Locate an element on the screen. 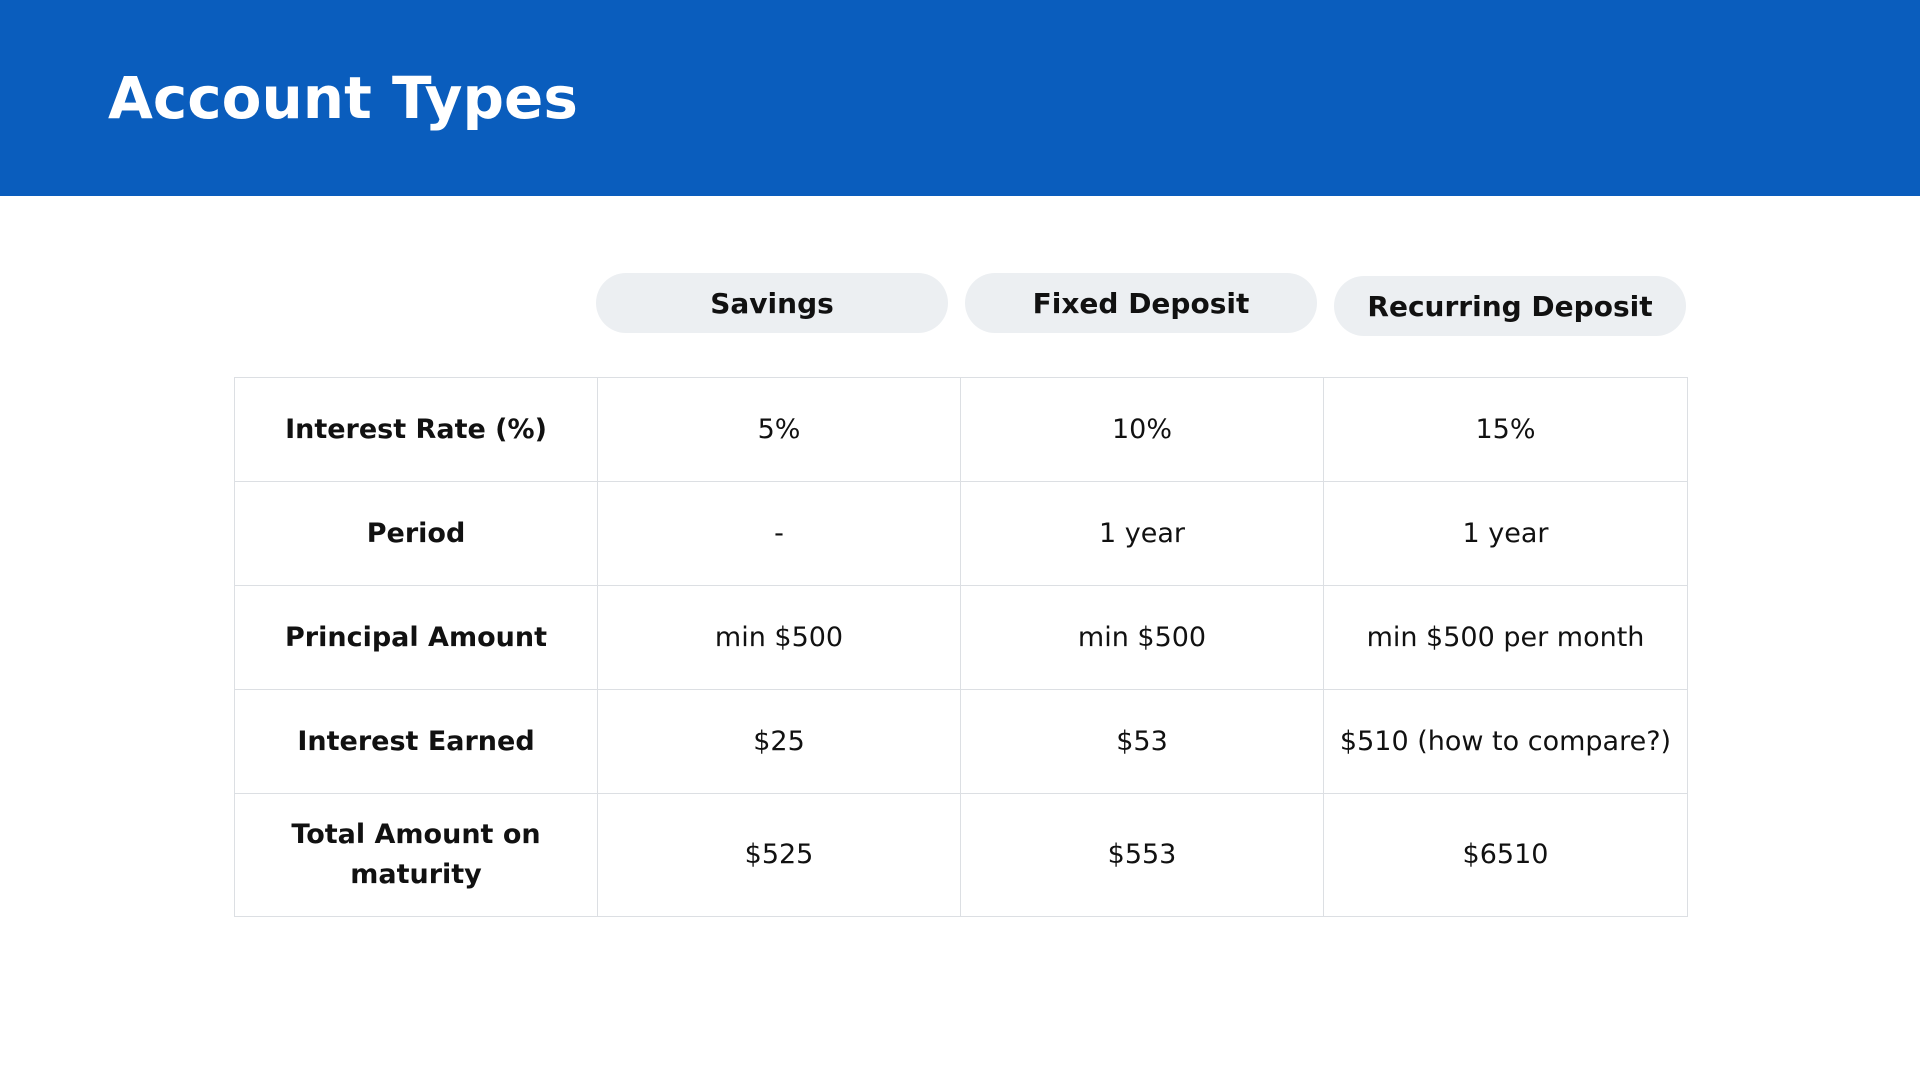 Image resolution: width=1920 pixels, height=1080 pixels. table-cell: $25 is located at coordinates (779, 741).